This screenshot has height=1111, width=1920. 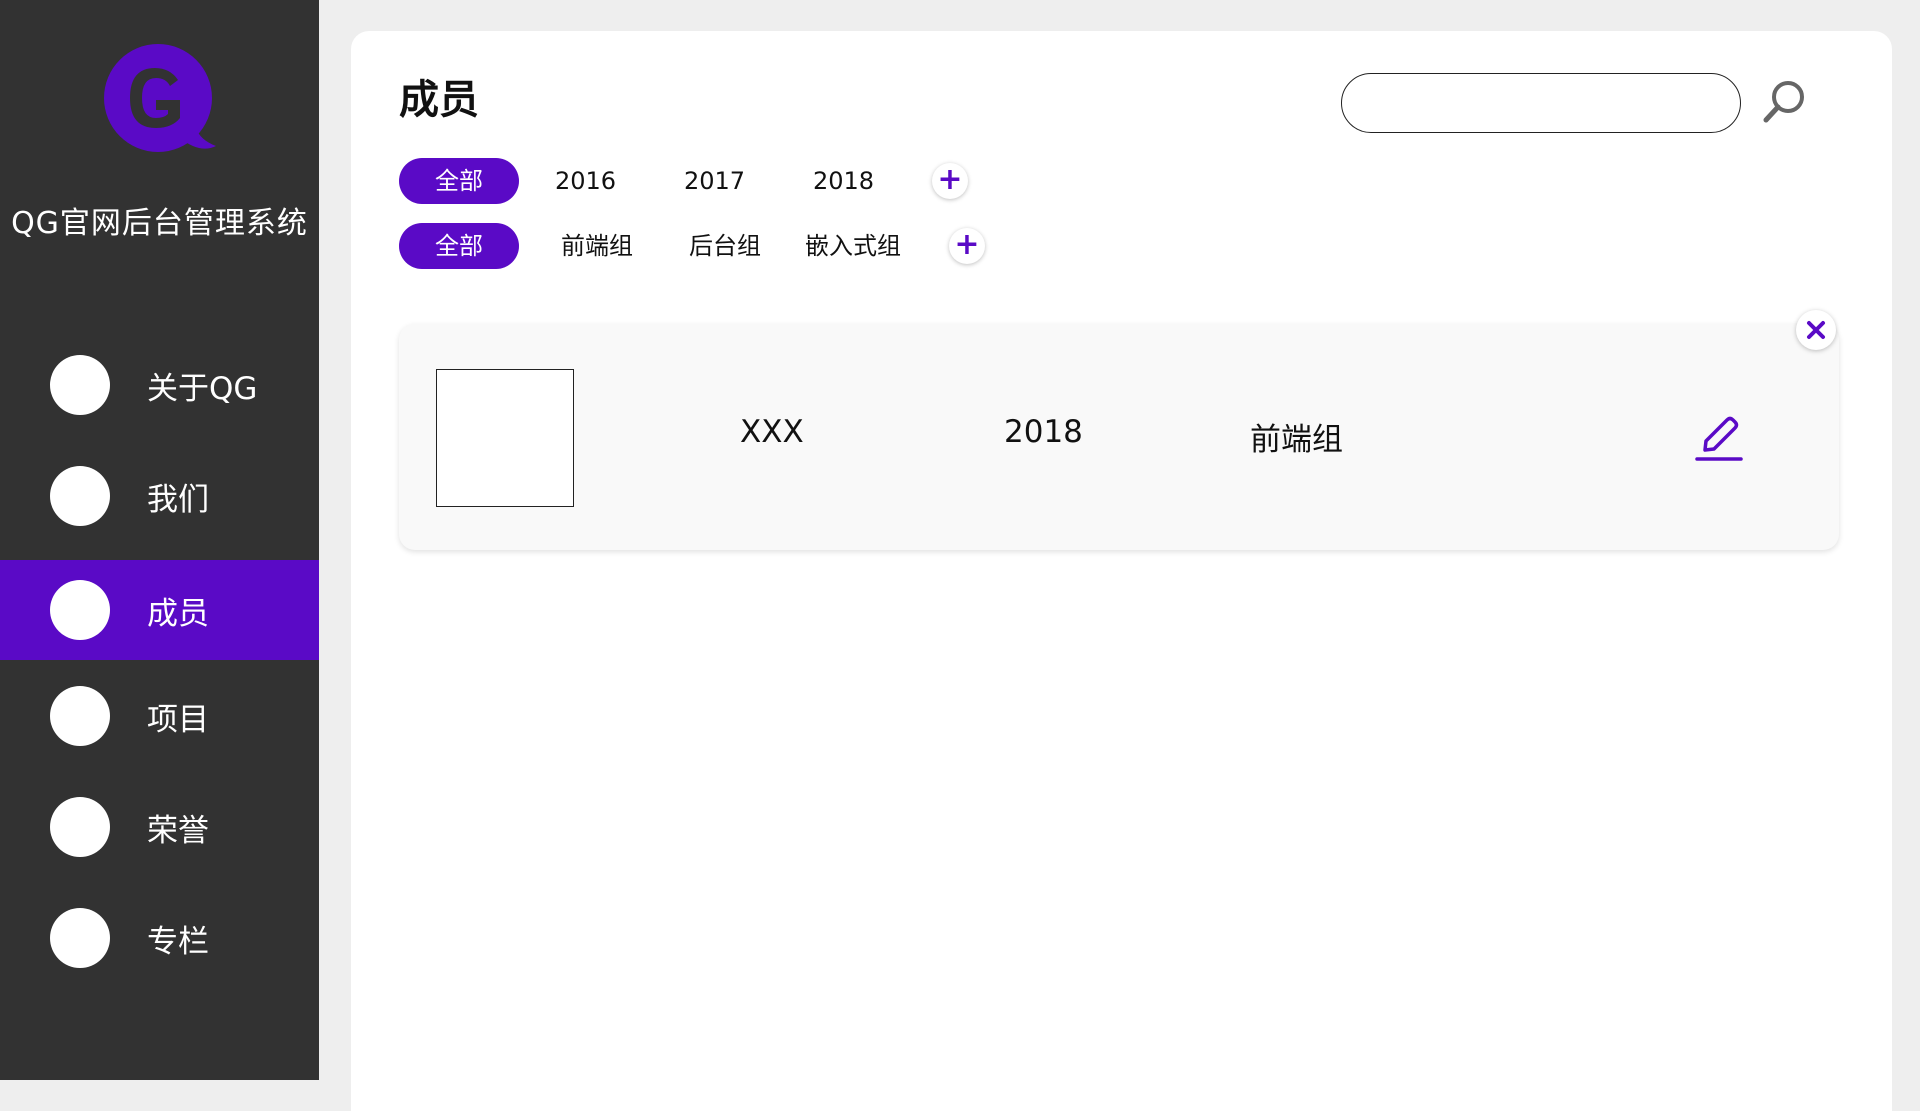 What do you see at coordinates (1541, 103) in the screenshot?
I see `search-input` at bounding box center [1541, 103].